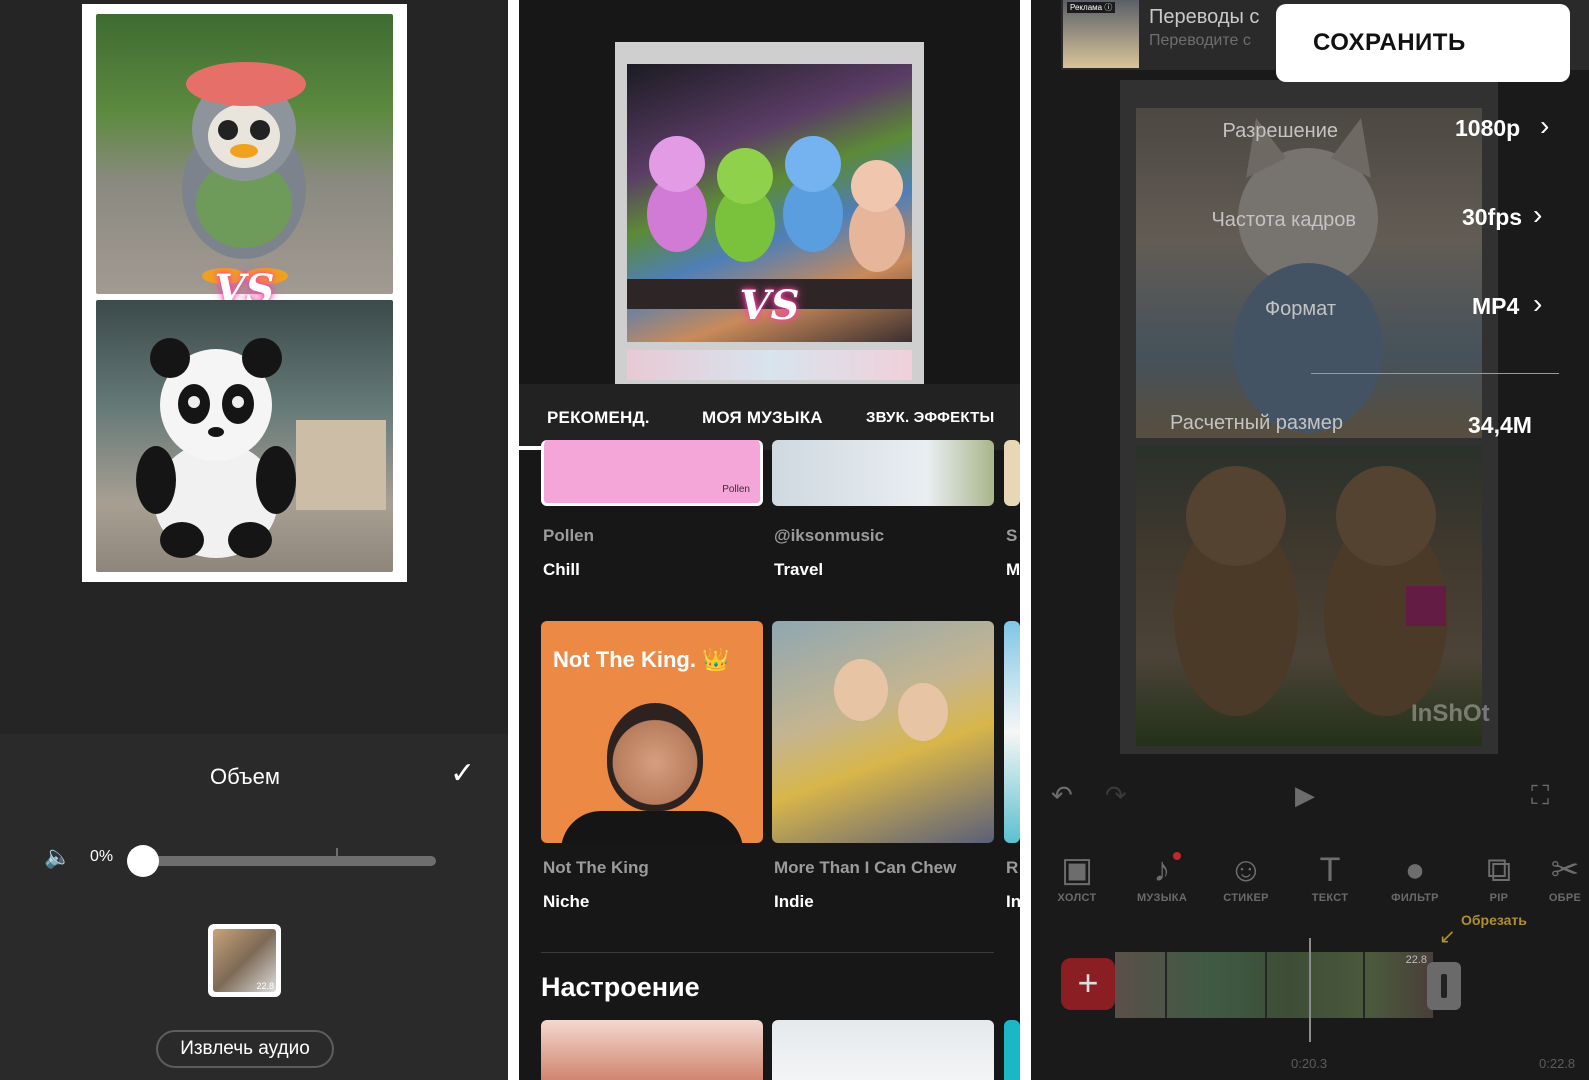 Image resolution: width=1589 pixels, height=1080 pixels. I want to click on setting-value: 1080p, so click(1487, 128).